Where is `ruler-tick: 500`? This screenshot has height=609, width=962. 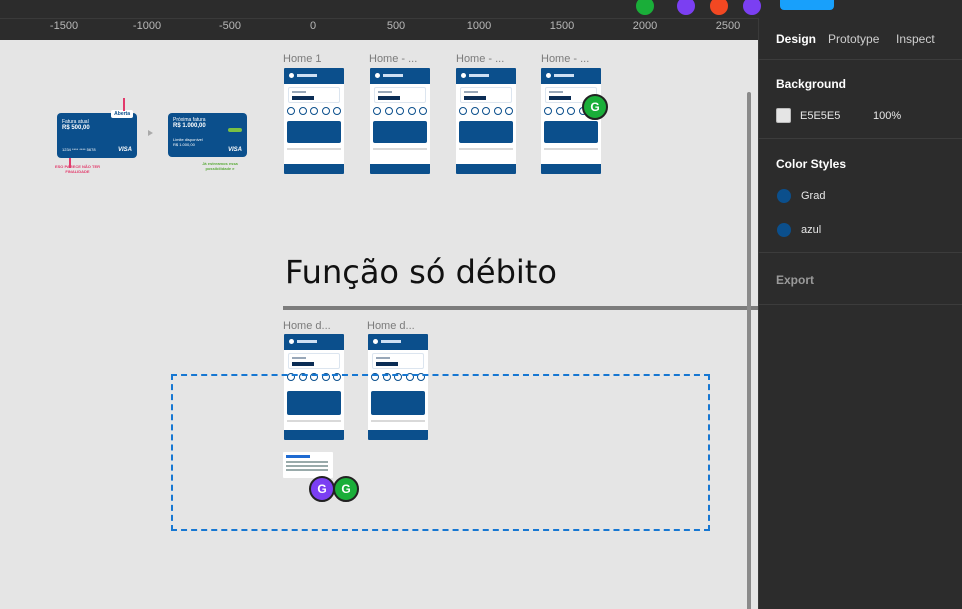 ruler-tick: 500 is located at coordinates (396, 26).